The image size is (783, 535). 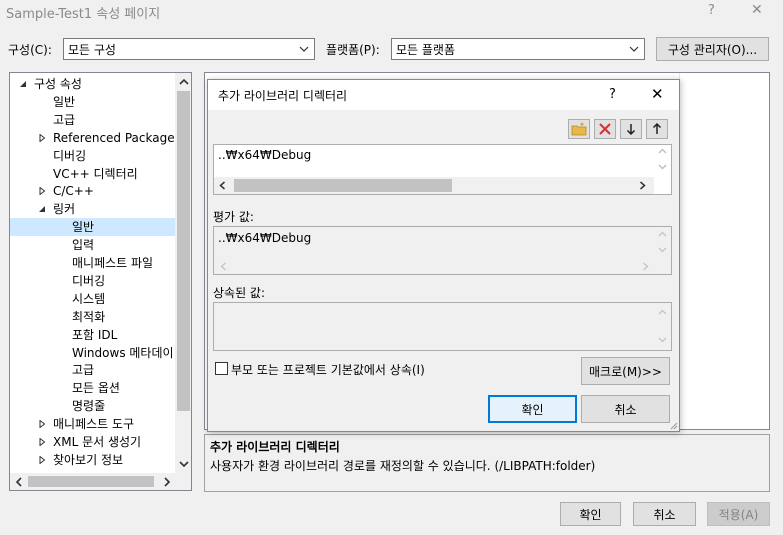 I want to click on platform-combobox: 모든 플랫폼, so click(x=518, y=49).